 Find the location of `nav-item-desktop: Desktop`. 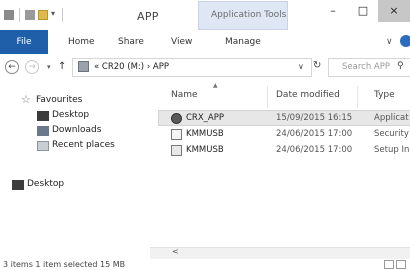

nav-item-desktop: Desktop is located at coordinates (70, 115).